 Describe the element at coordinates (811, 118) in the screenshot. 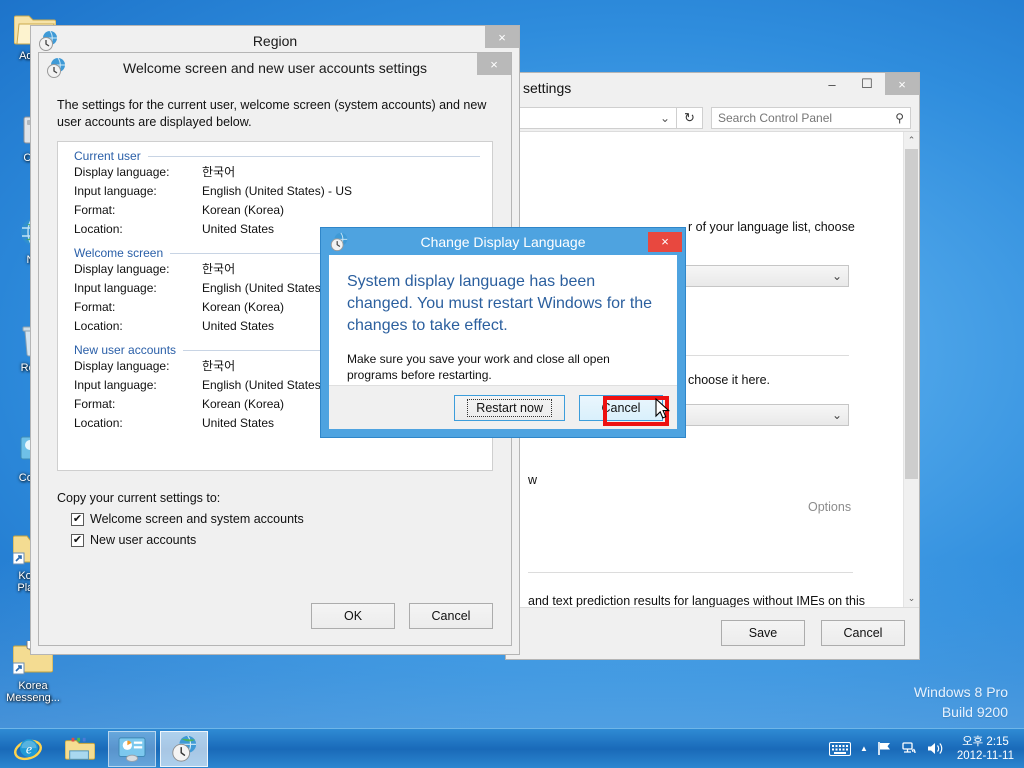

I see `search-input: Search Control Panel ⚲` at that location.